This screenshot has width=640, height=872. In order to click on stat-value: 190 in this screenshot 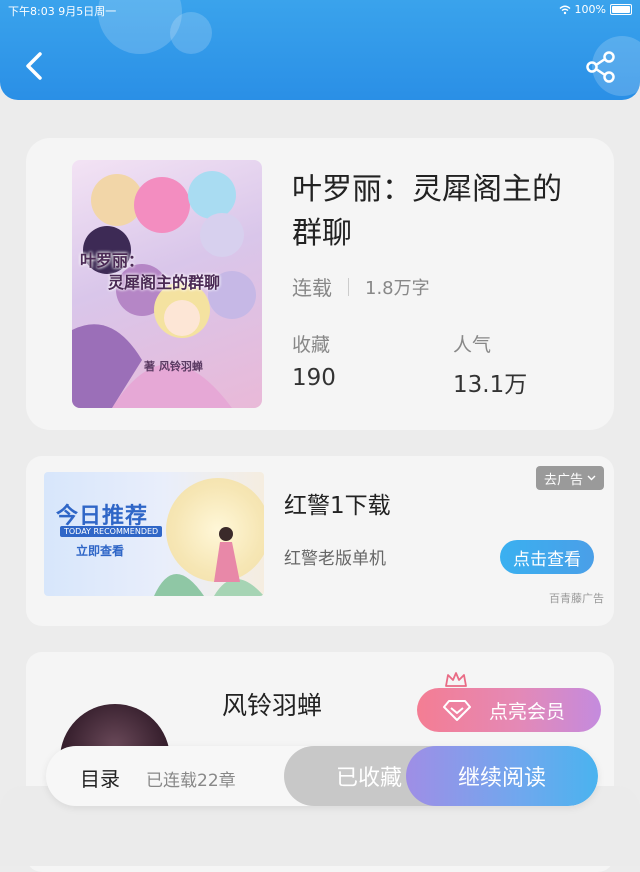, I will do `click(314, 378)`.